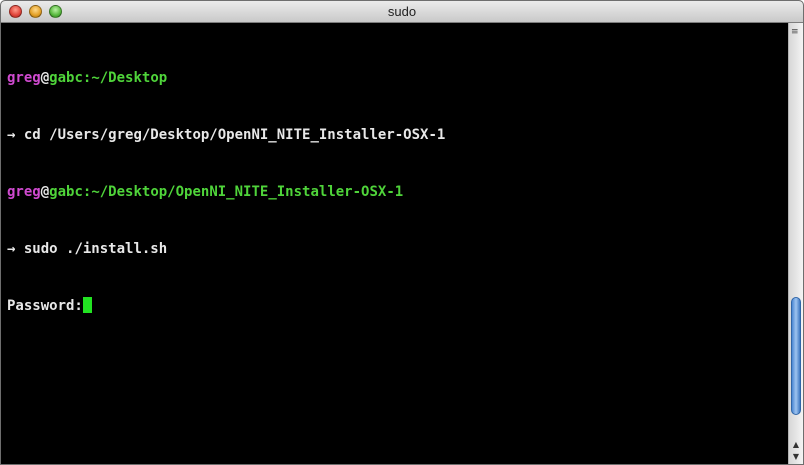 Image resolution: width=804 pixels, height=465 pixels. Describe the element at coordinates (247, 192) in the screenshot. I see `prompt-path: ~/Desktop/OpenNI_NITE_Installer-OSX-1` at that location.